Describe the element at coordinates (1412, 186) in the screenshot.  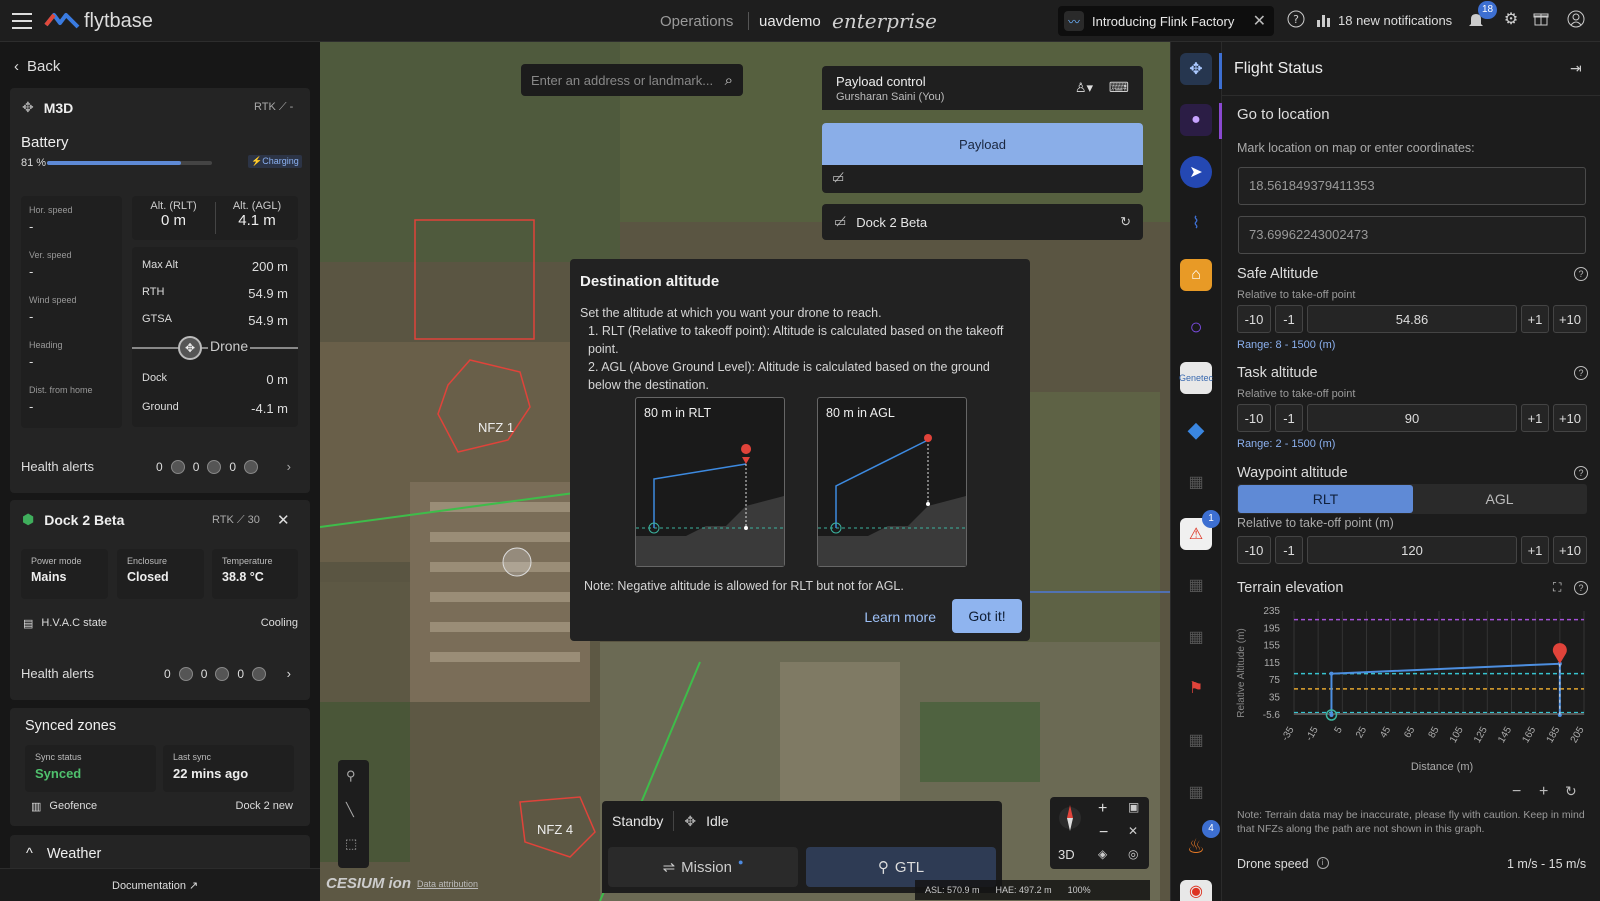
I see `latitude-input: 18.561849379411353` at that location.